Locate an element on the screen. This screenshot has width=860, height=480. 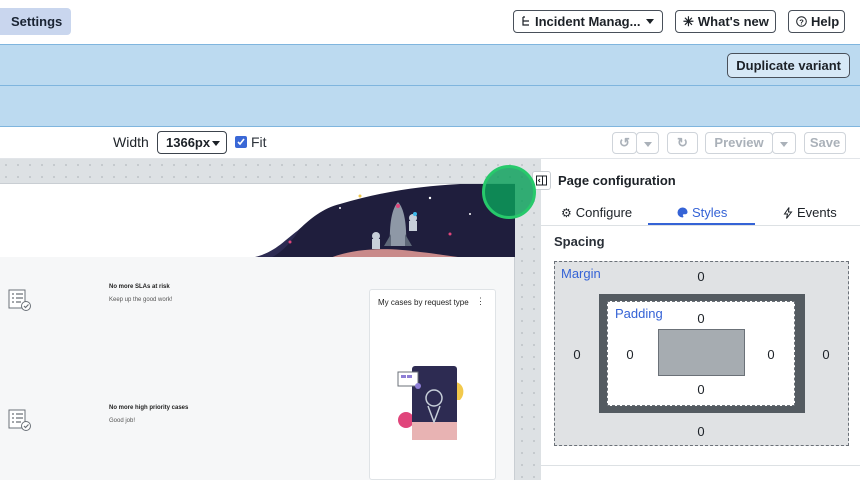
redo-icon: ↻ is located at coordinates (682, 142).